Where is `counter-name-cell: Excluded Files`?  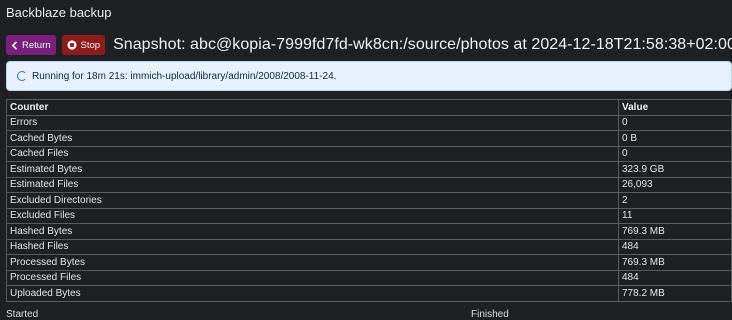 counter-name-cell: Excluded Files is located at coordinates (312, 215).